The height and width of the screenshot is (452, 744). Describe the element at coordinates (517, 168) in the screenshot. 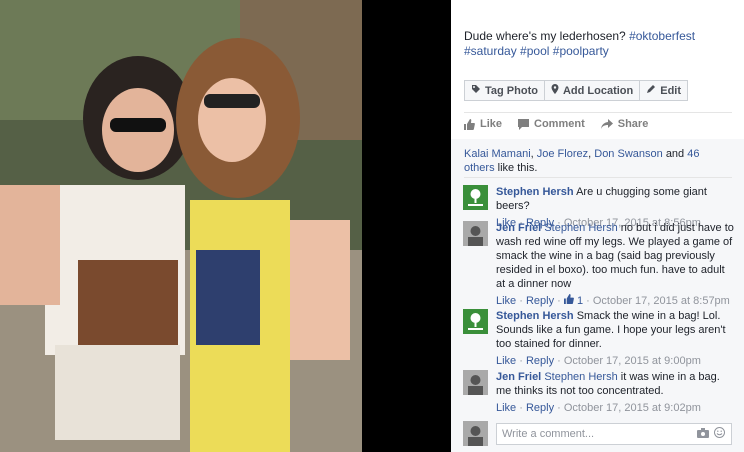

I see `reactions-tail: like this.` at that location.